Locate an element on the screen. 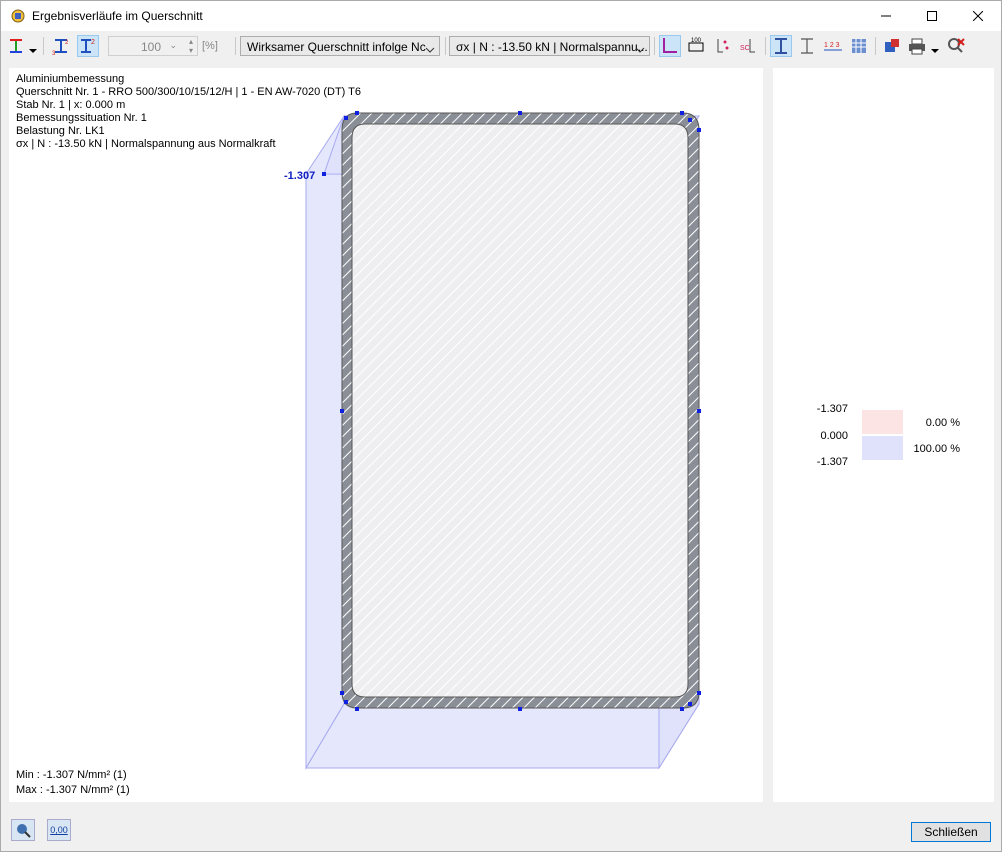 The width and height of the screenshot is (1002, 852). minimize-button is located at coordinates (886, 16).